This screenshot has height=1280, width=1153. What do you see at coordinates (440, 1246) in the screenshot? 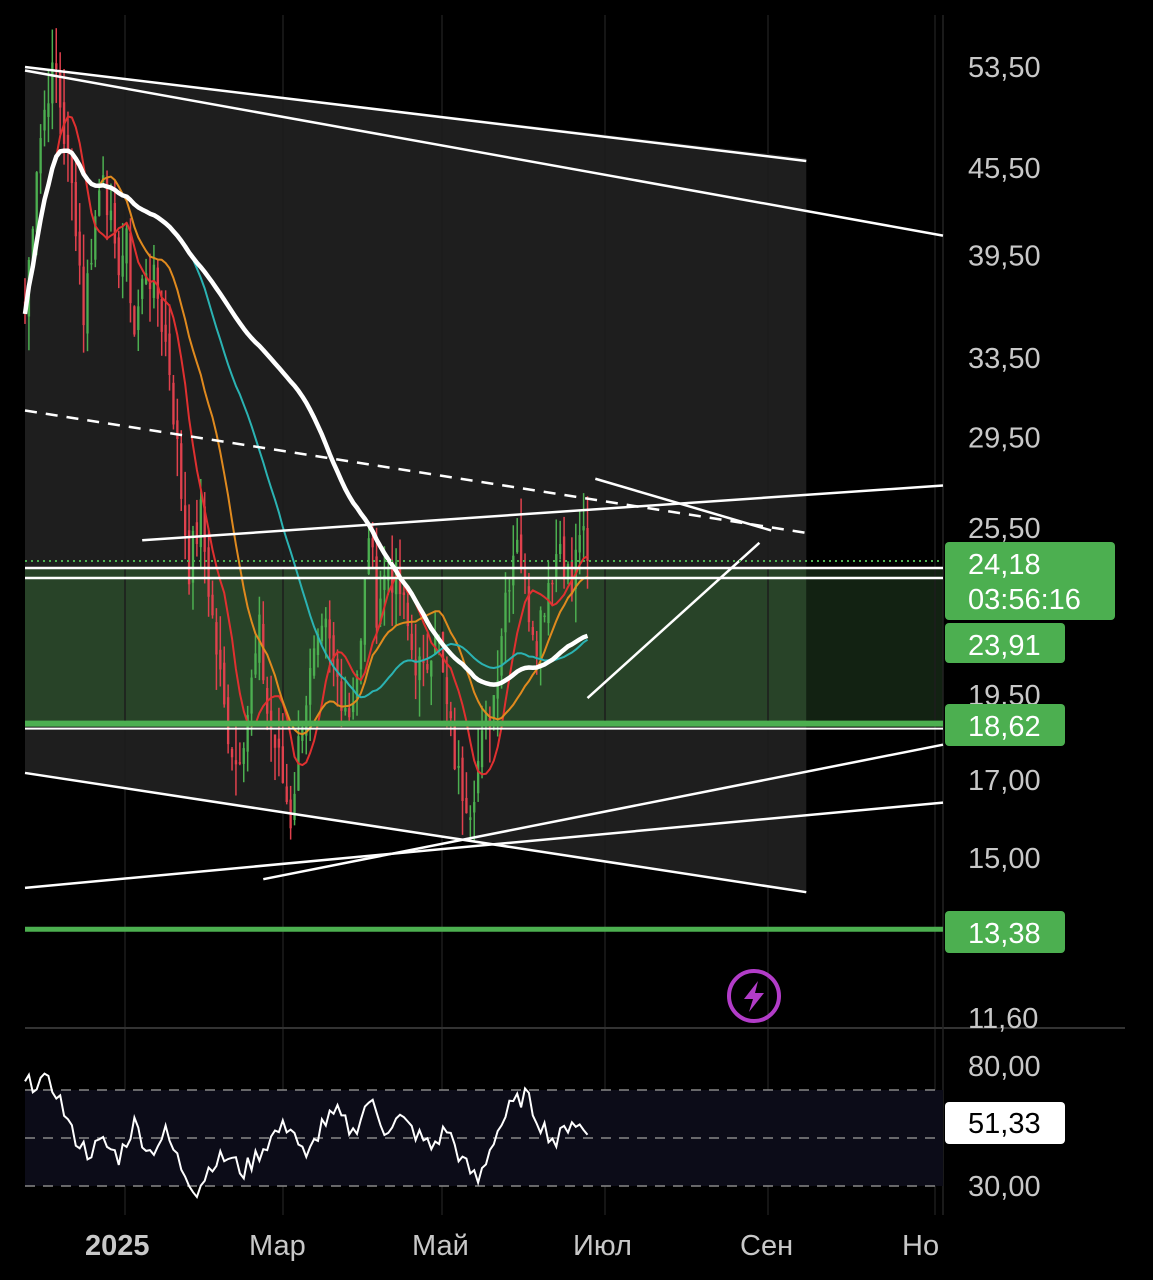
I see `x-tick-label: Май` at bounding box center [440, 1246].